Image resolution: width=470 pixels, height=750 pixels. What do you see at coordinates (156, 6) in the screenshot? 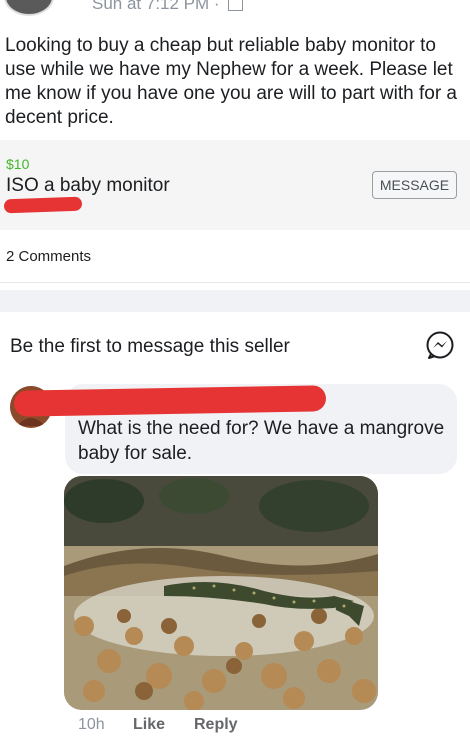
I see `timestamp-text: Sun at 7:12 PM ·` at bounding box center [156, 6].